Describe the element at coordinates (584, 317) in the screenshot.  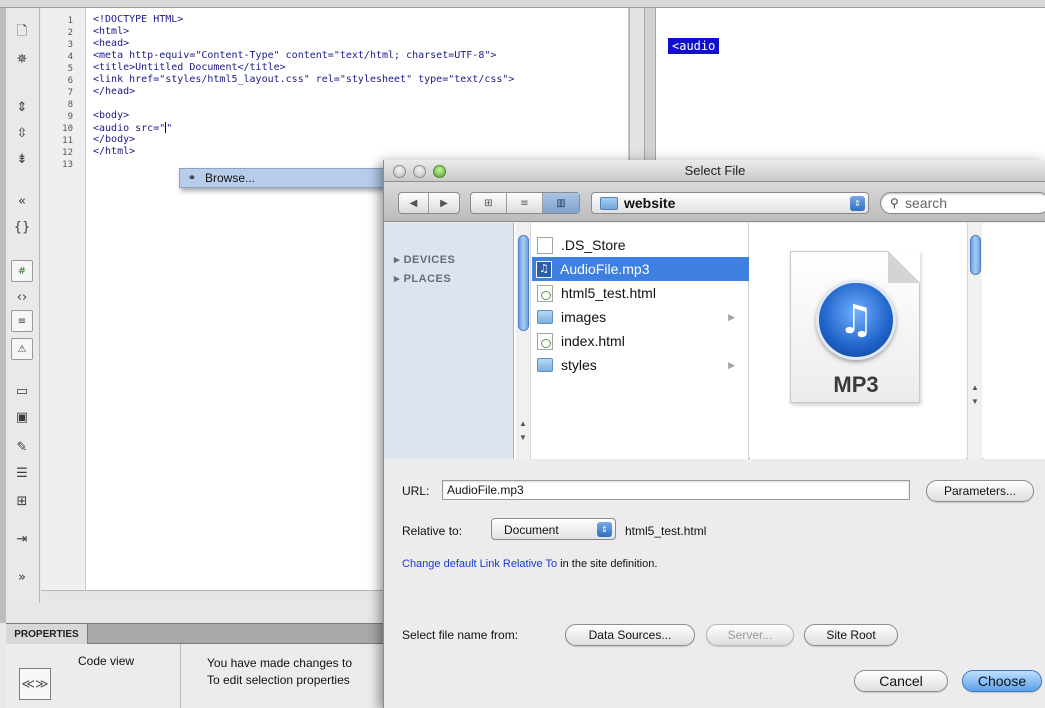
I see `file-name: images` at that location.